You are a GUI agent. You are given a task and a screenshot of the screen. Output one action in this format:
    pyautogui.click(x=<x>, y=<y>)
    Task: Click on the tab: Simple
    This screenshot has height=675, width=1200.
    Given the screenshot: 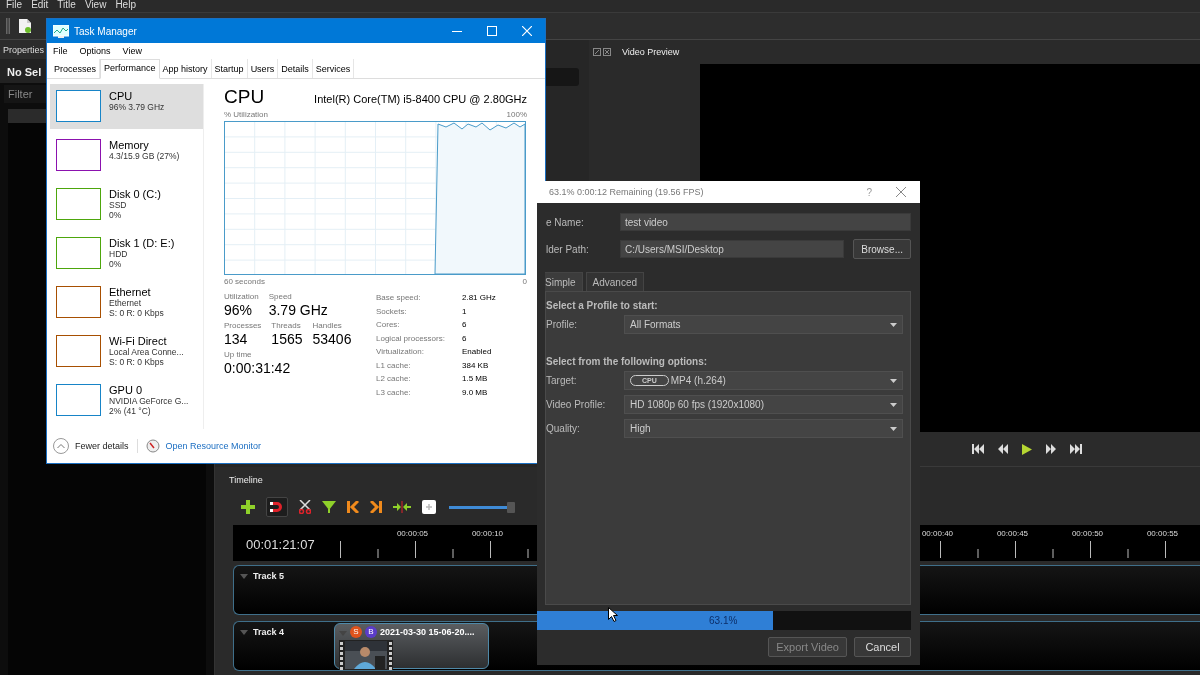 What is the action you would take?
    pyautogui.click(x=564, y=281)
    